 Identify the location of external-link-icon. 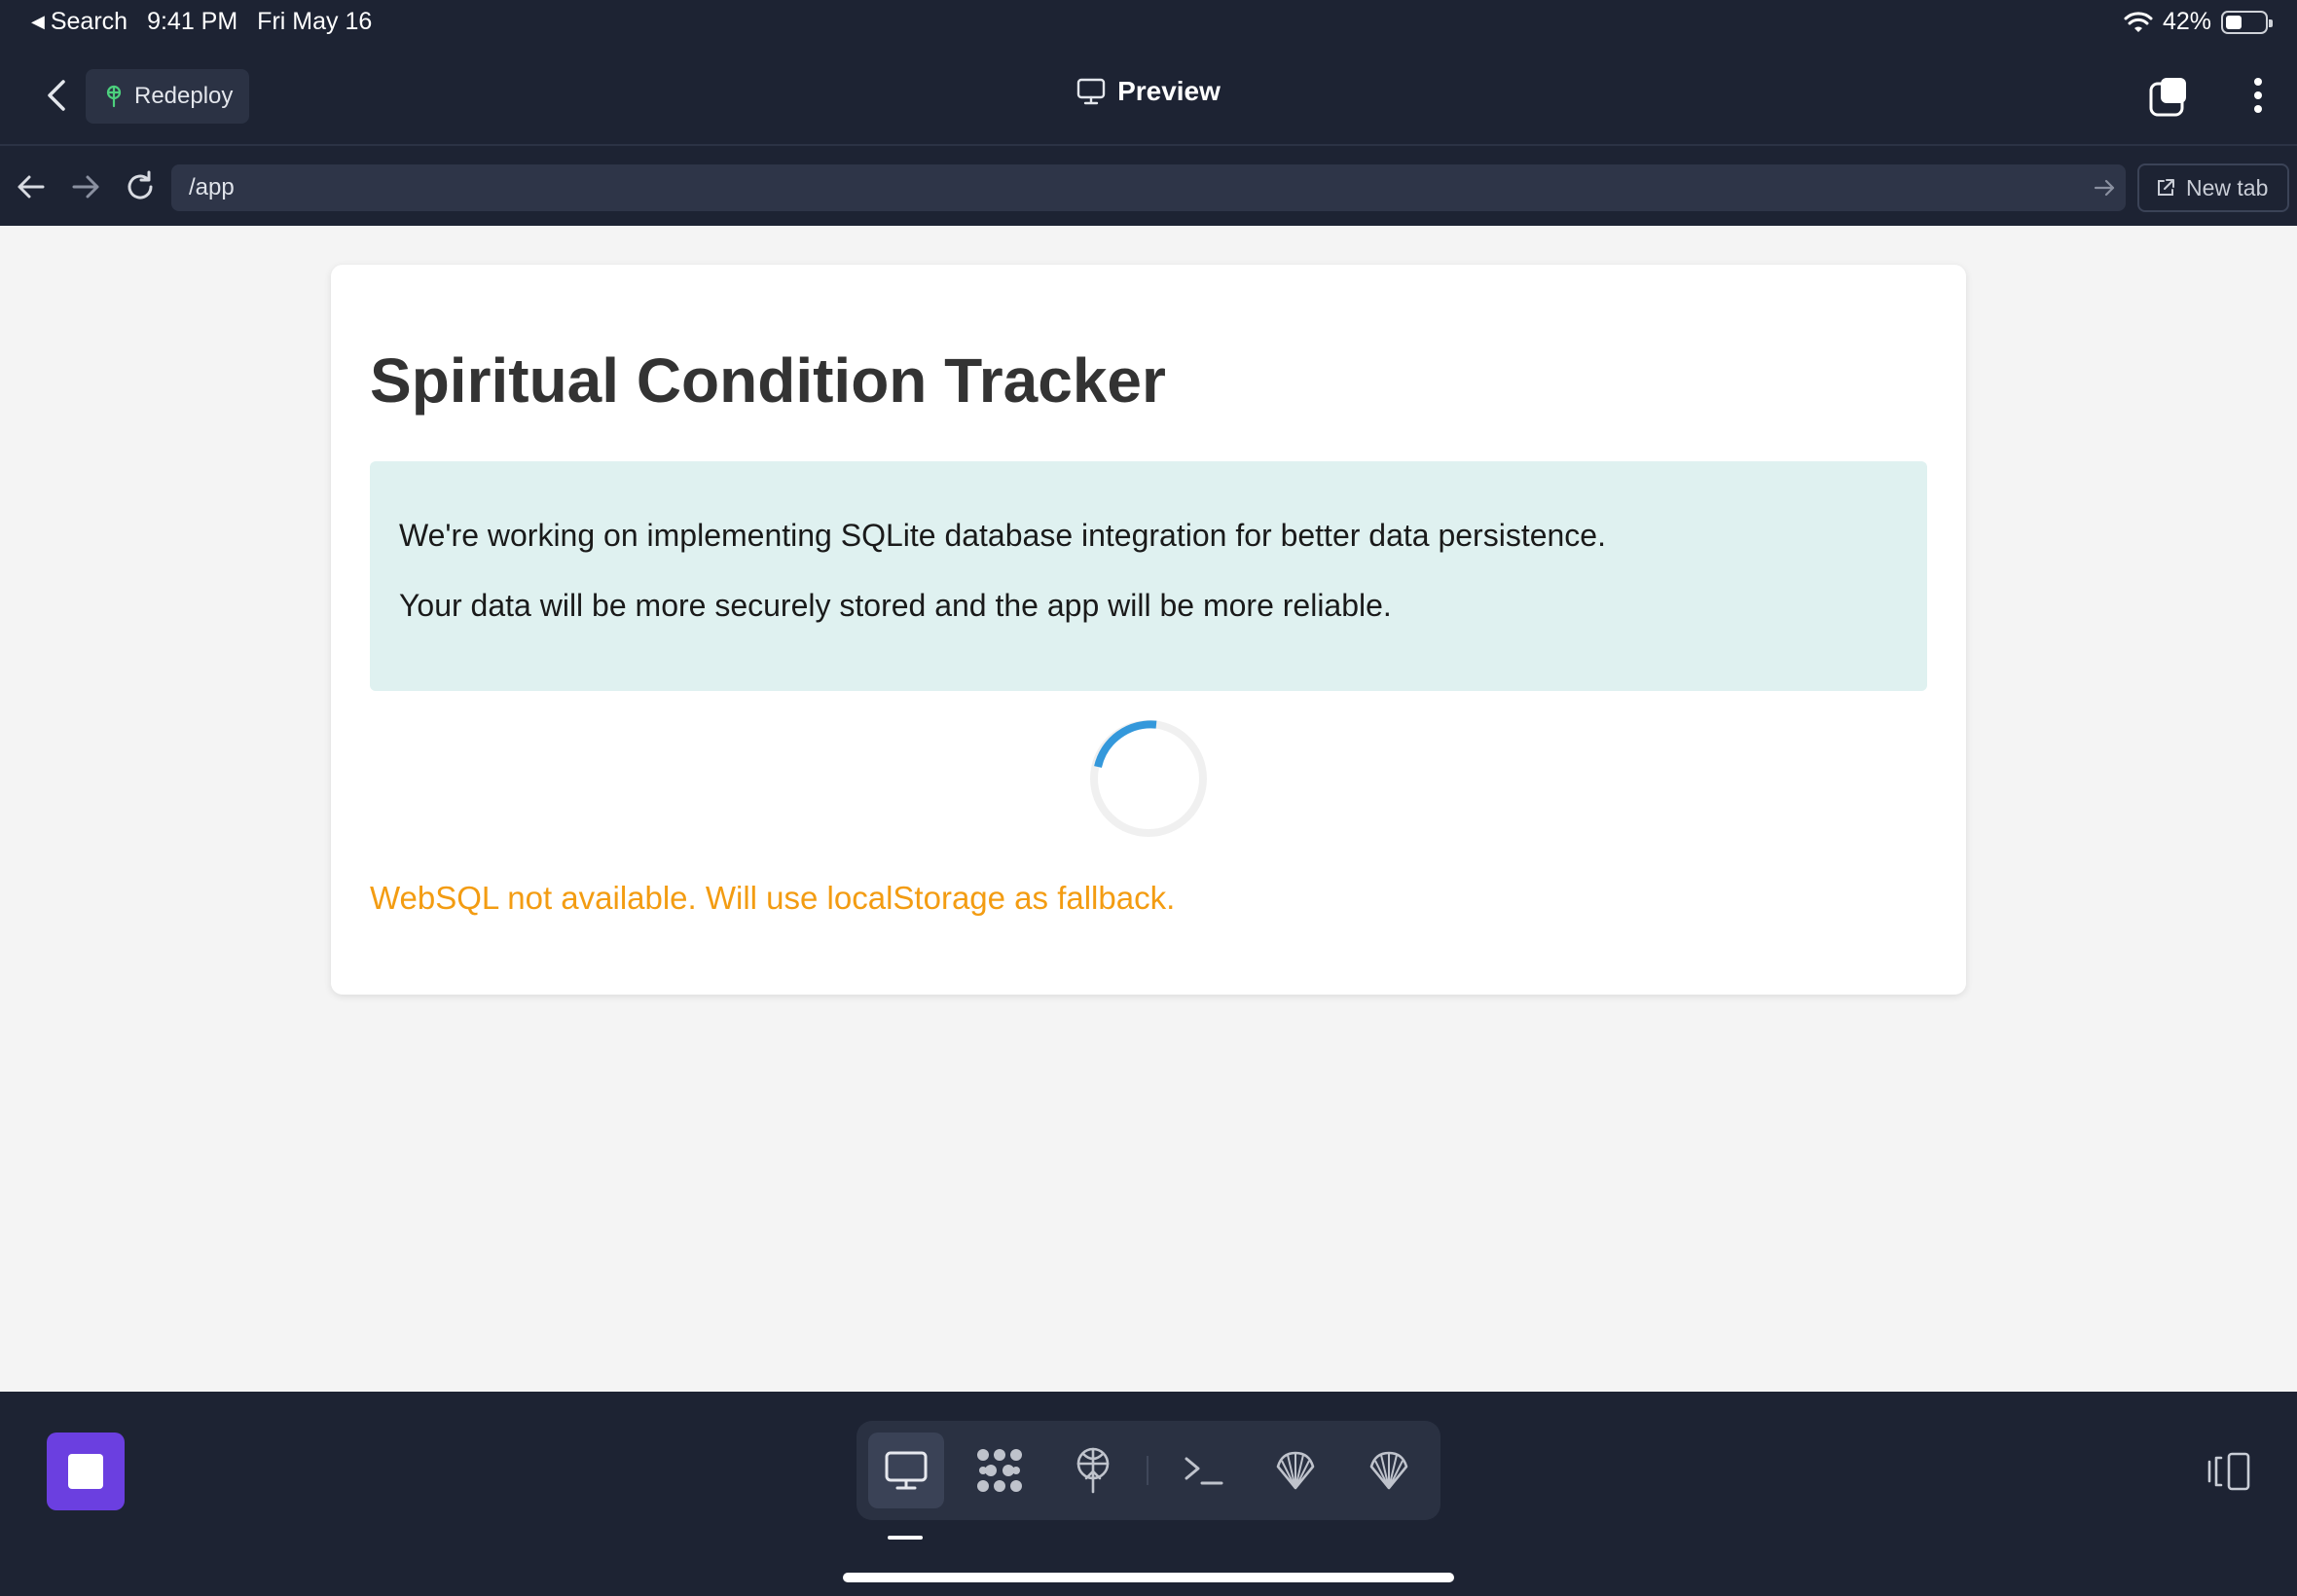
(2166, 187).